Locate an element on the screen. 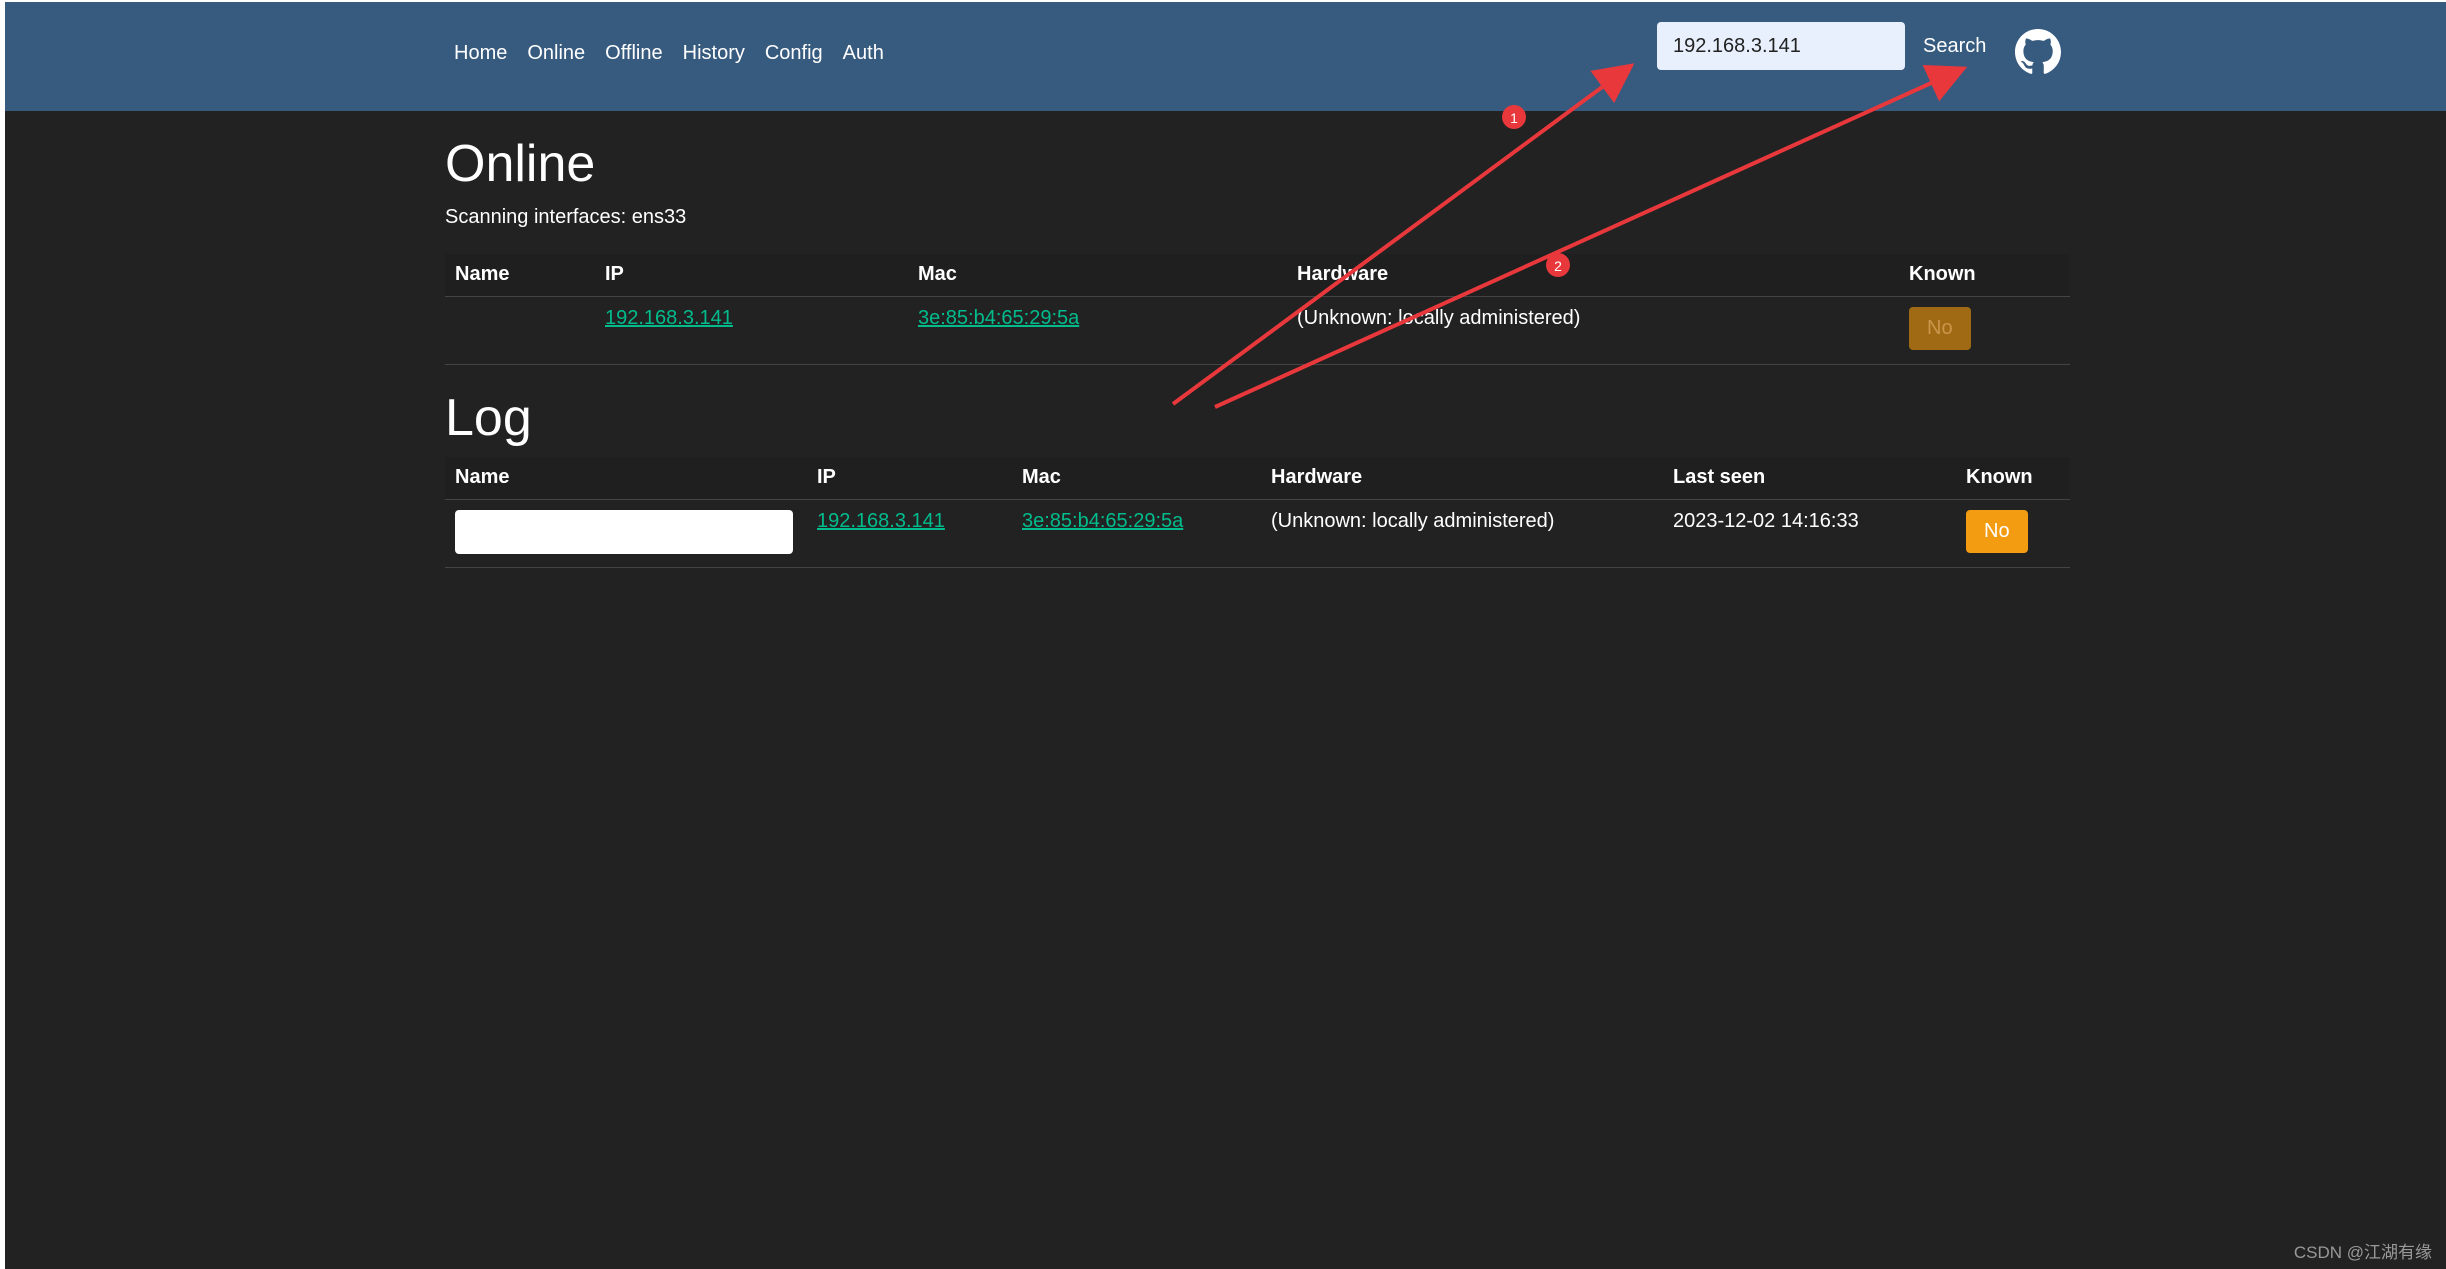 Image resolution: width=2446 pixels, height=1269 pixels. online-title: Online is located at coordinates (520, 164).